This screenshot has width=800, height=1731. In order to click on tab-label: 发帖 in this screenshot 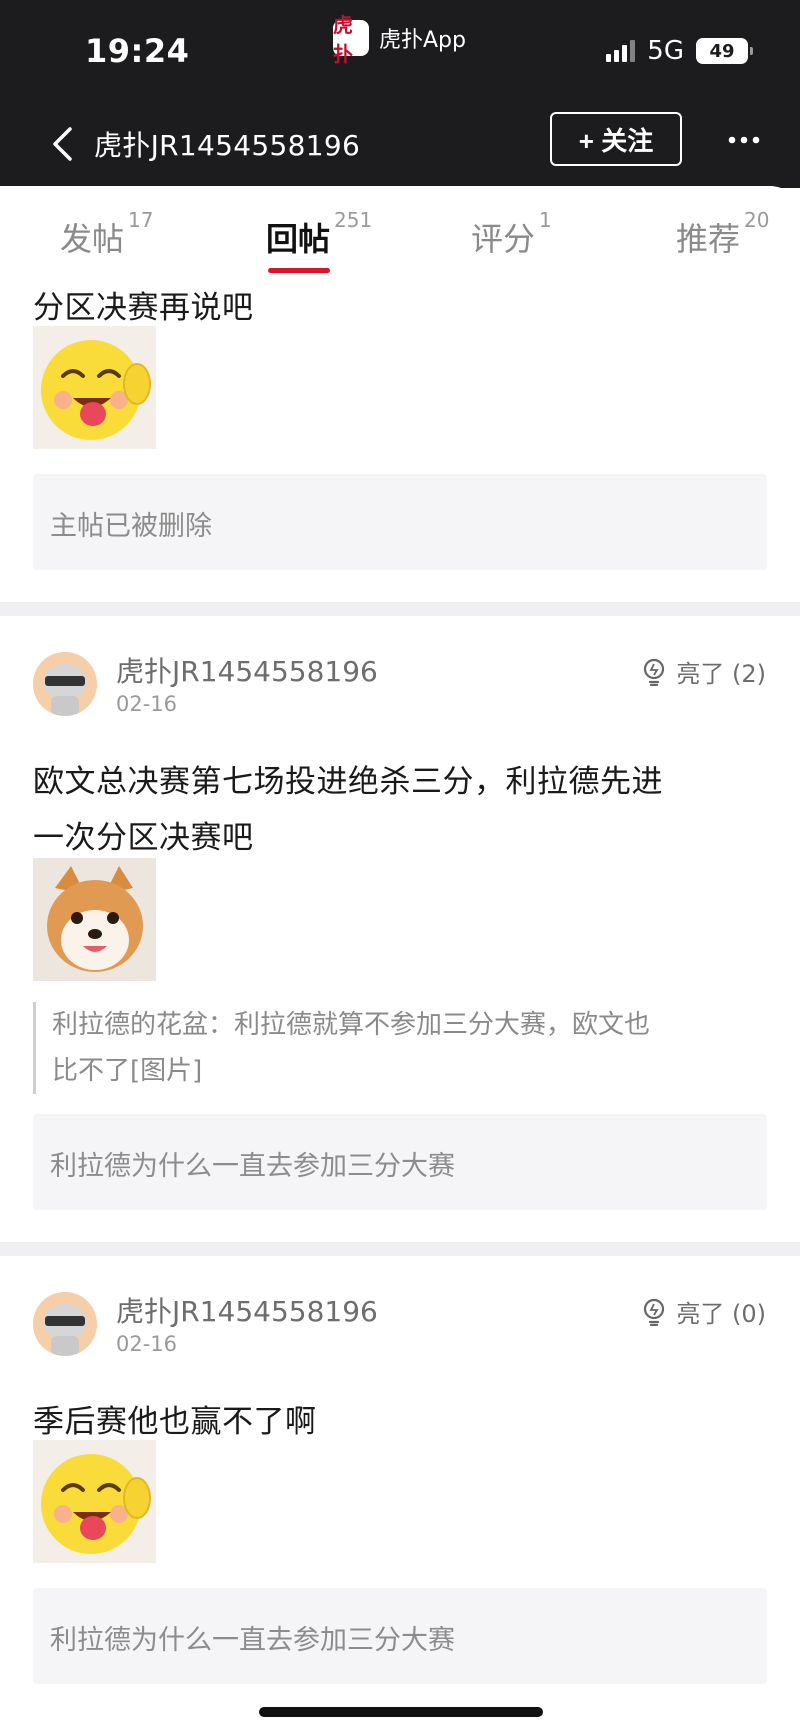, I will do `click(92, 239)`.